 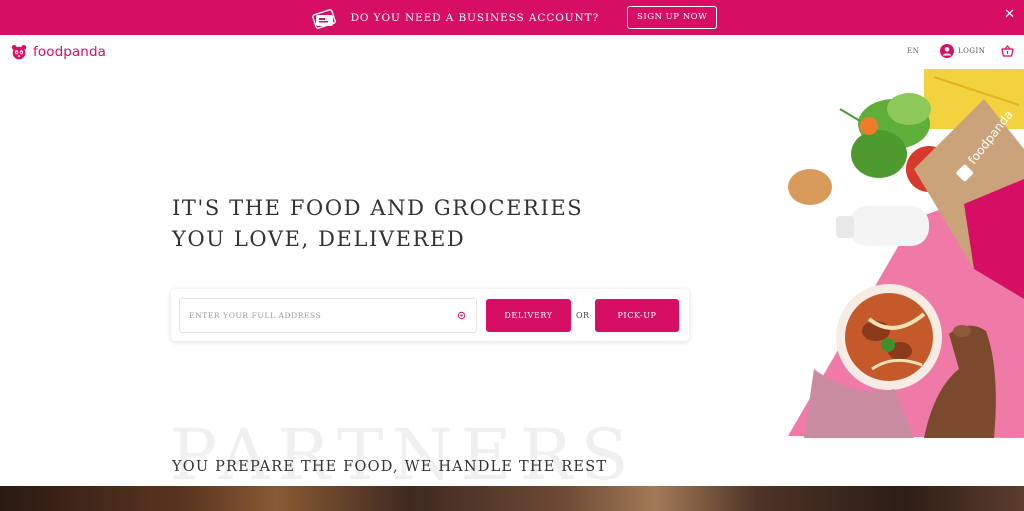 I want to click on hero-headline-line-2: YOU LOVE, DELIVERED, so click(x=319, y=239).